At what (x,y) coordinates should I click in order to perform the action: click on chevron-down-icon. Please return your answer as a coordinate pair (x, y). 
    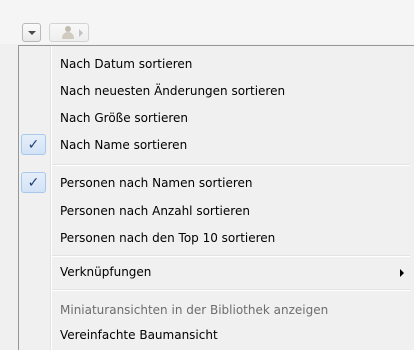
    Looking at the image, I should click on (31, 32).